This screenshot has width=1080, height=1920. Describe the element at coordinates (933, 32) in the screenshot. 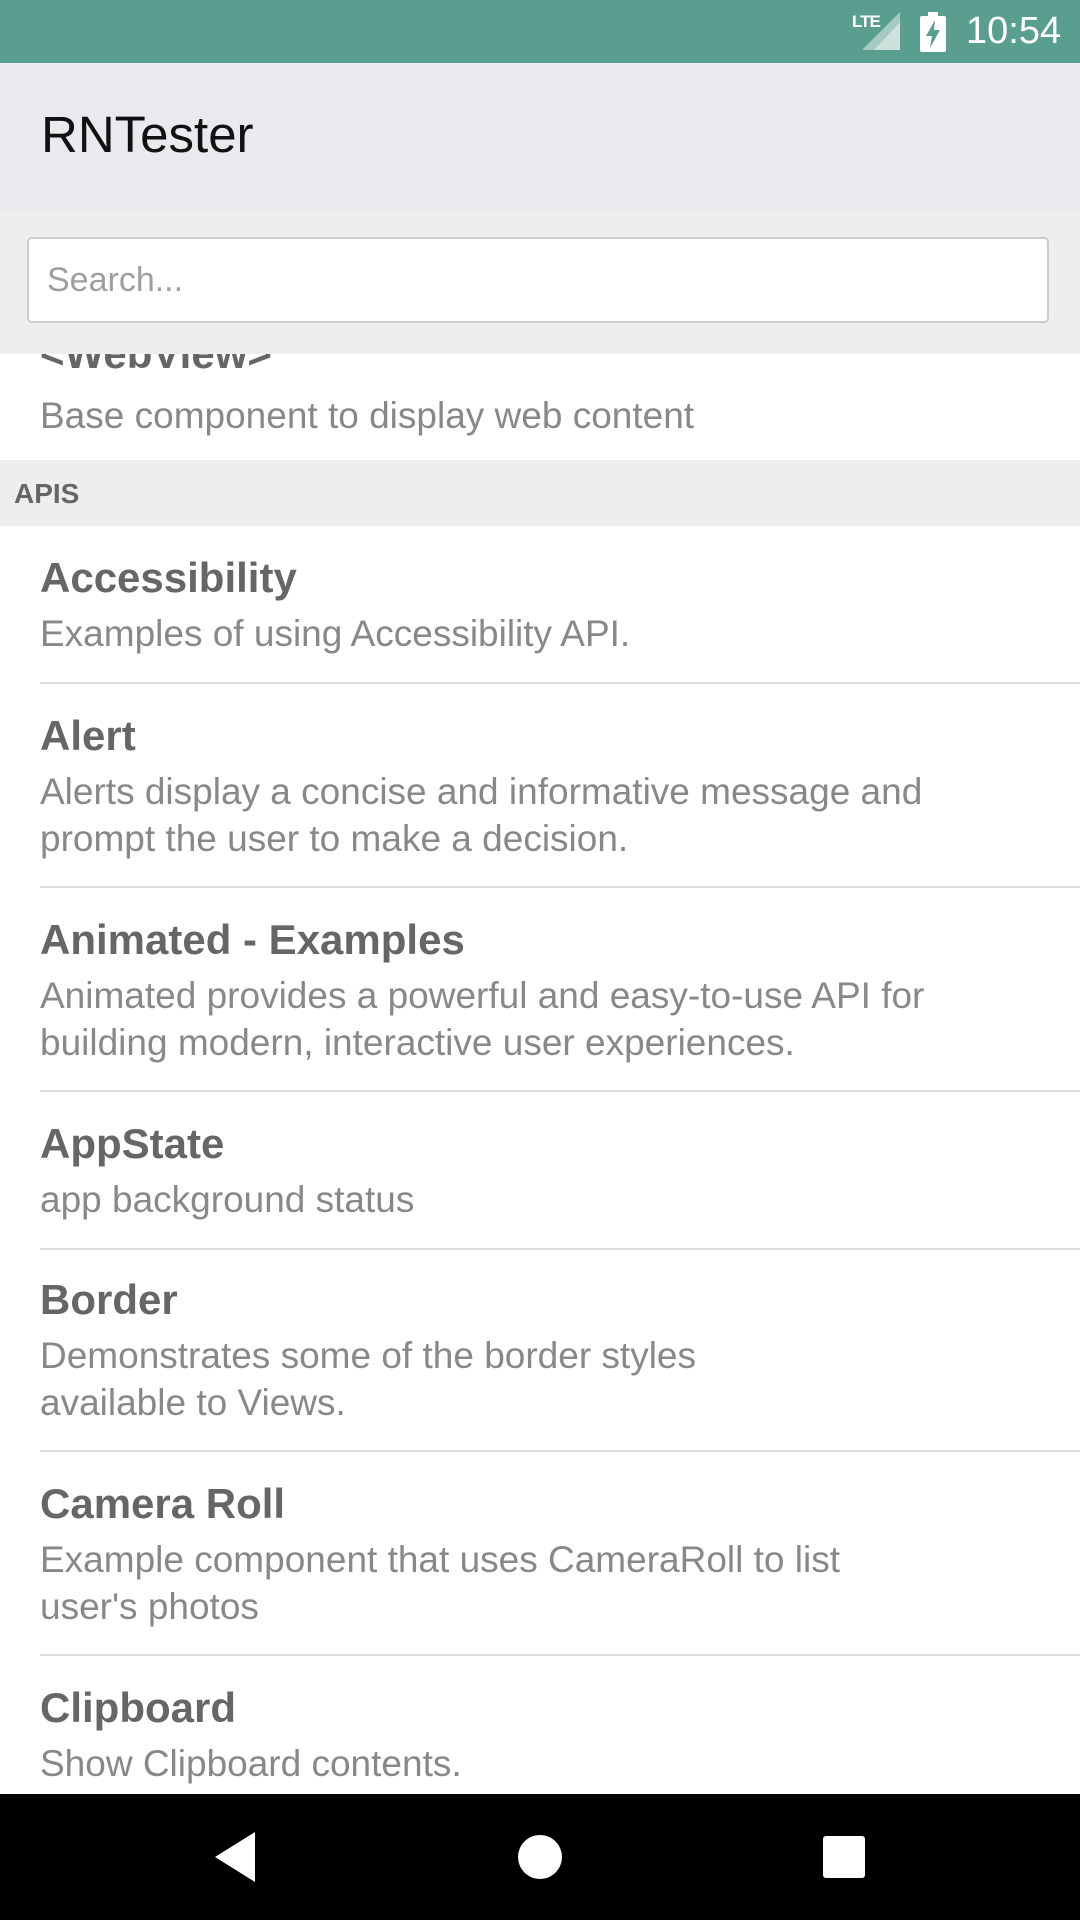

I see `battery-charging-icon` at that location.